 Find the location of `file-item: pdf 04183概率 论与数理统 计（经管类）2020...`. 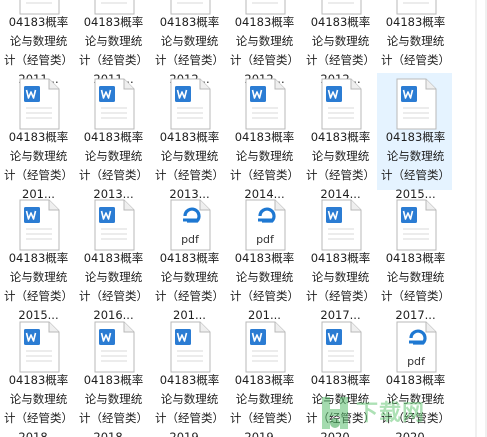

file-item: pdf 04183概率 论与数理统 计（经管类）2020... is located at coordinates (414, 376).